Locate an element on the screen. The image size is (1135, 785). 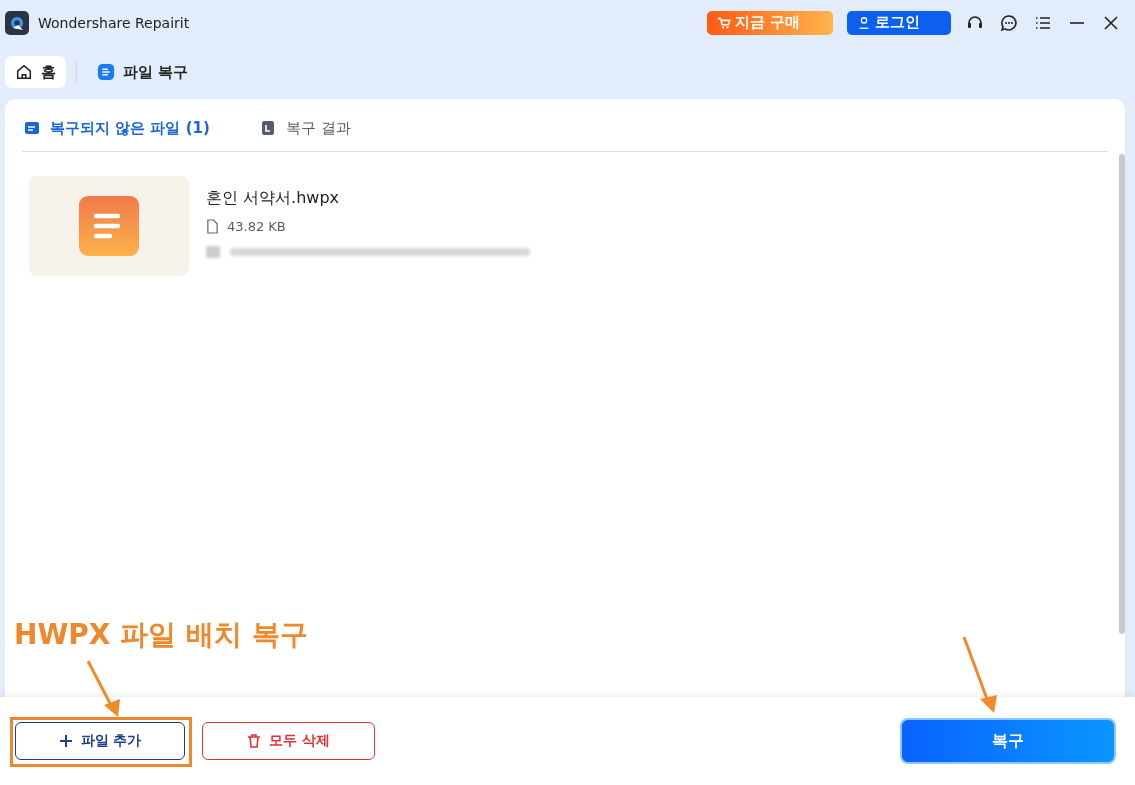
window-title: Wondershare Repairit is located at coordinates (114, 22).